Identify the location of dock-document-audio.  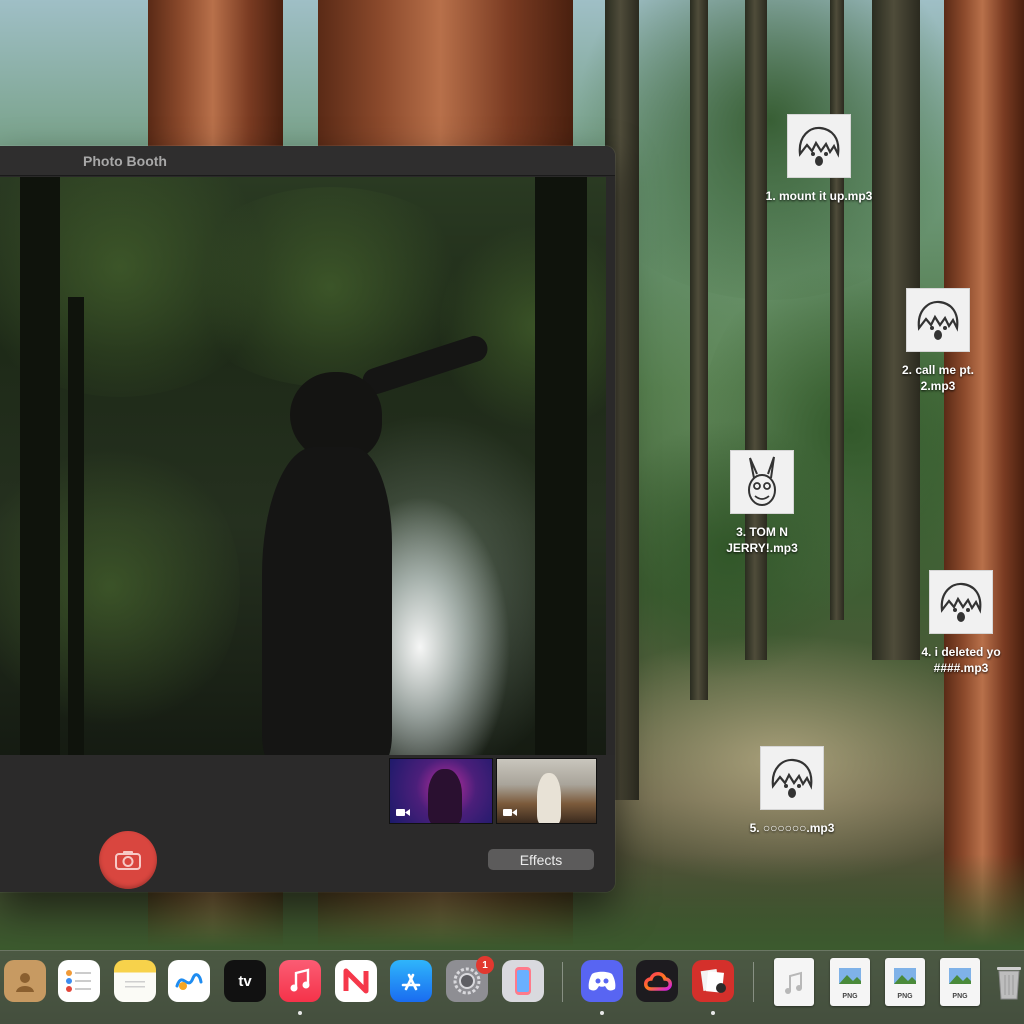
(794, 982).